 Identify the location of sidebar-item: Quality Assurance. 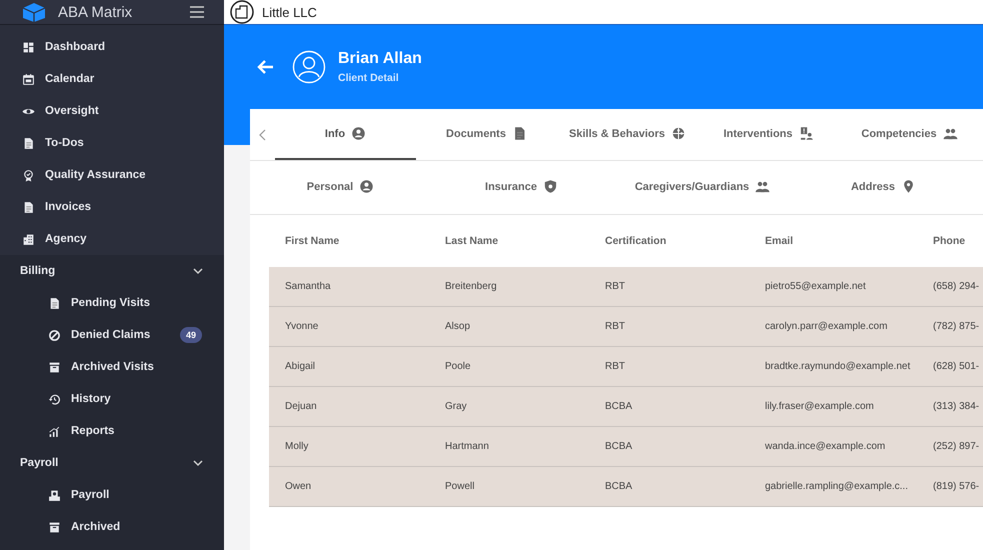
(112, 175).